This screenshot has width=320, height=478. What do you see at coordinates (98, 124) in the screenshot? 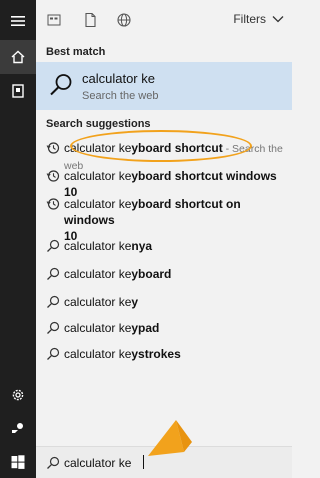
I see `search-suggestions-heading: Search suggestions` at bounding box center [98, 124].